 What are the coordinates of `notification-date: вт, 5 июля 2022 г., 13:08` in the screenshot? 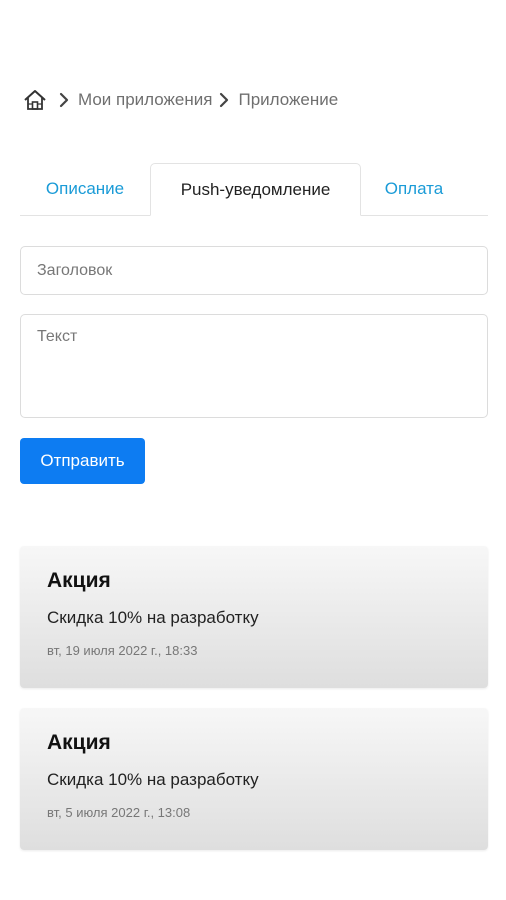 It's located at (119, 812).